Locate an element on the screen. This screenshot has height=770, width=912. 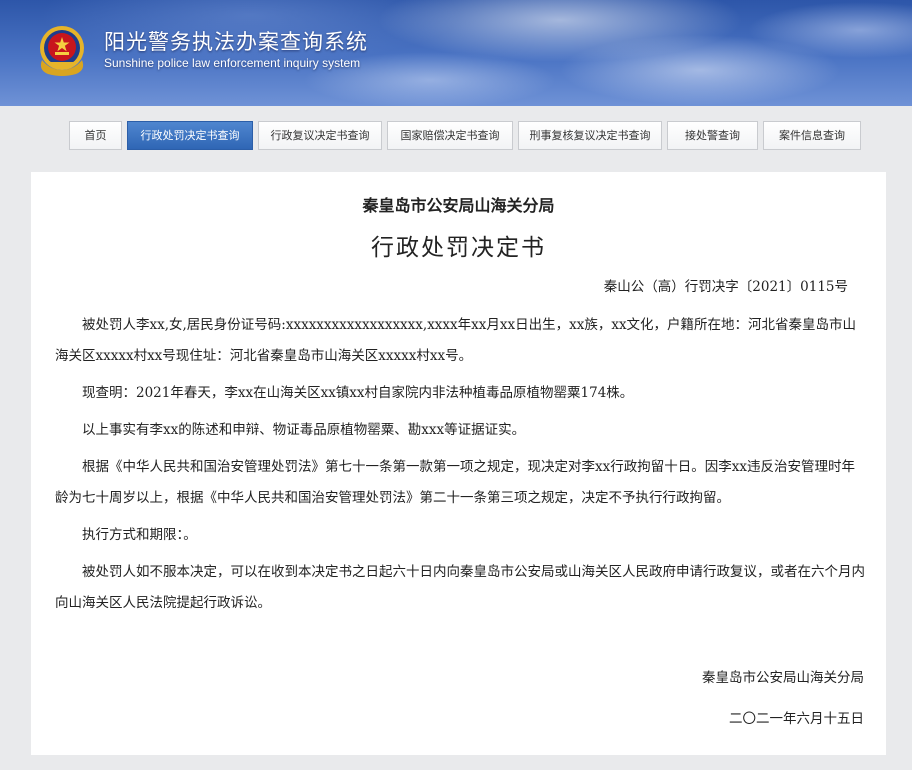
doc-title: 行政处罚决定书 is located at coordinates (458, 248).